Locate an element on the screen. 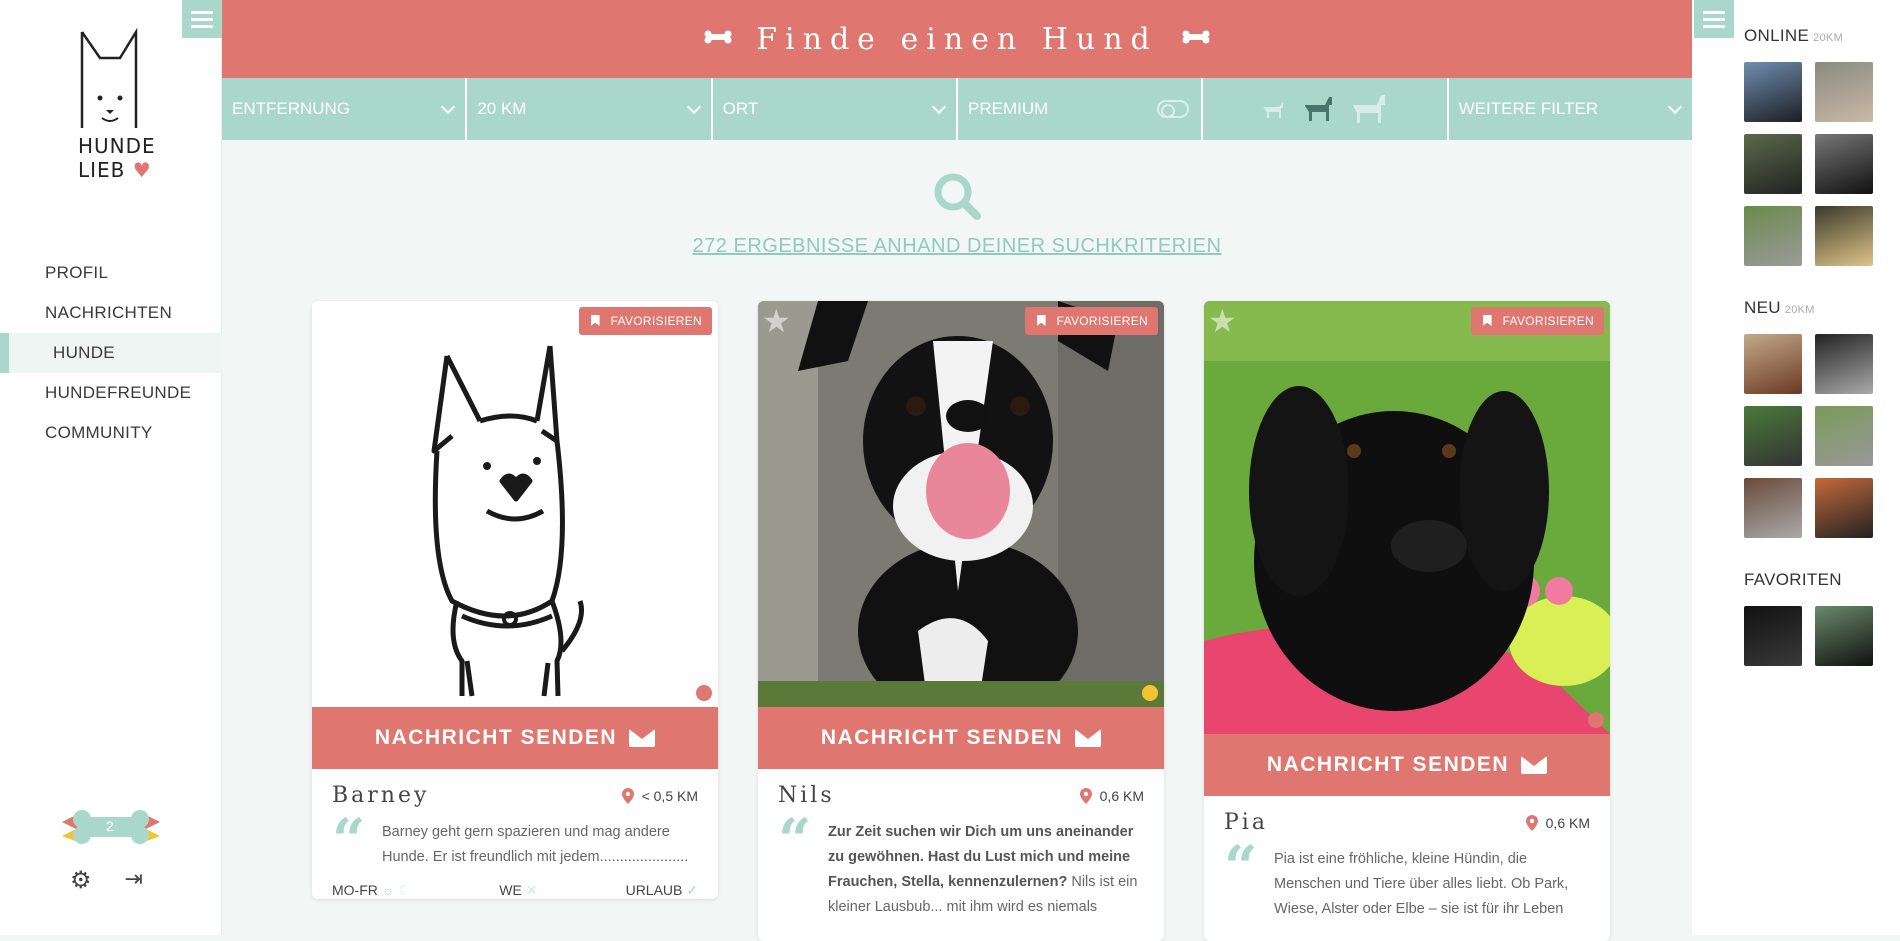  premium-filter: PREMIUM is located at coordinates (1081, 109).